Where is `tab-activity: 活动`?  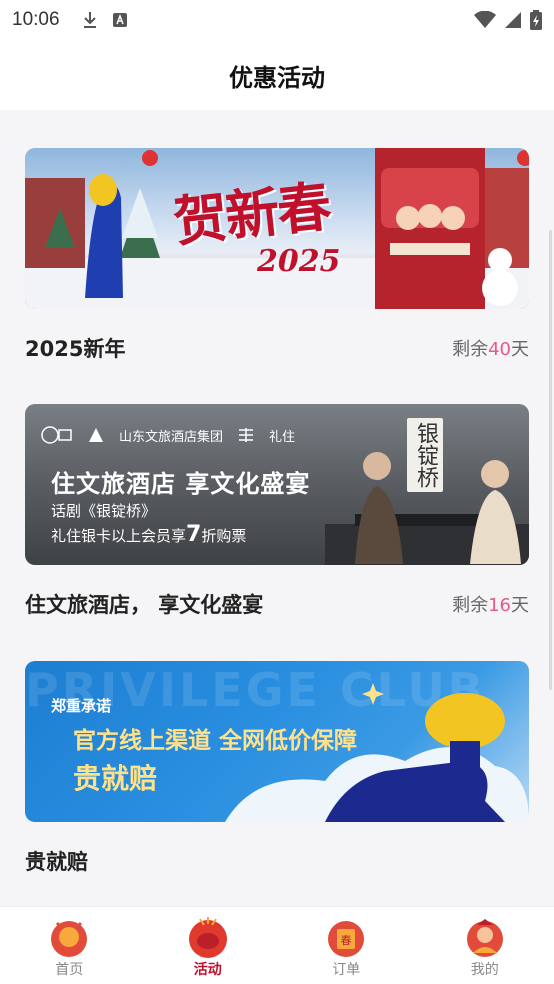
tab-activity: 活动 is located at coordinates (208, 945).